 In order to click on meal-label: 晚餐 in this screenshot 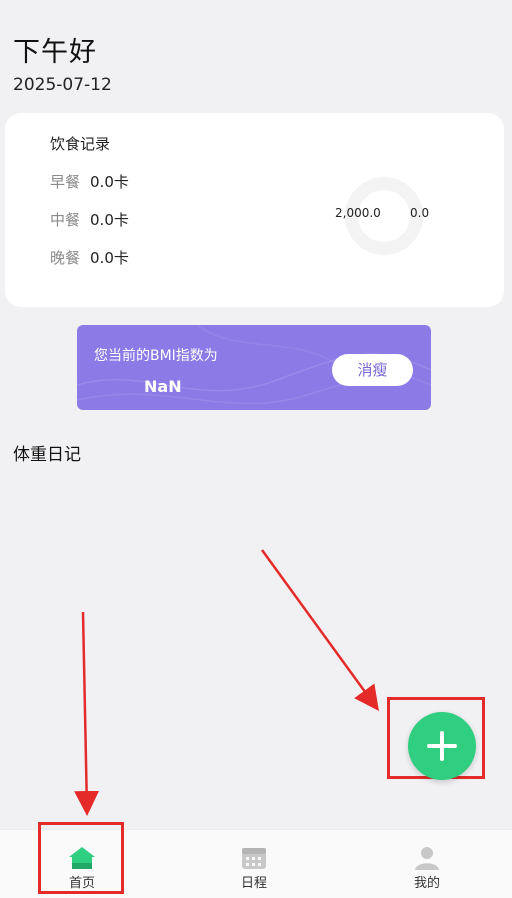, I will do `click(65, 258)`.